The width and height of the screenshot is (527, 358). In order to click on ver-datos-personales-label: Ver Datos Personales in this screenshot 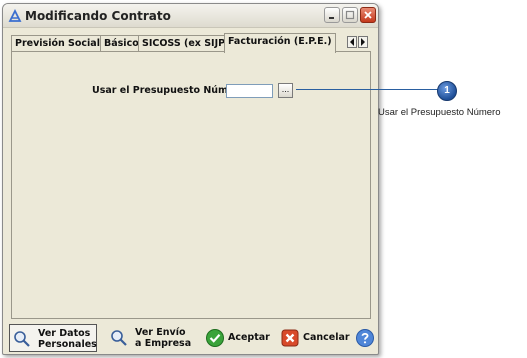, I will do `click(67, 339)`.